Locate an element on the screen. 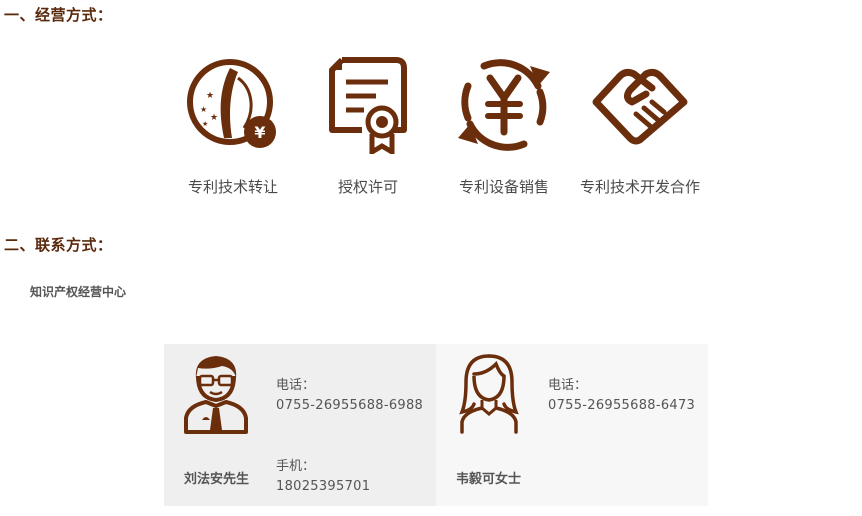  section-heading-contact: 二、联系方式： is located at coordinates (58, 245).